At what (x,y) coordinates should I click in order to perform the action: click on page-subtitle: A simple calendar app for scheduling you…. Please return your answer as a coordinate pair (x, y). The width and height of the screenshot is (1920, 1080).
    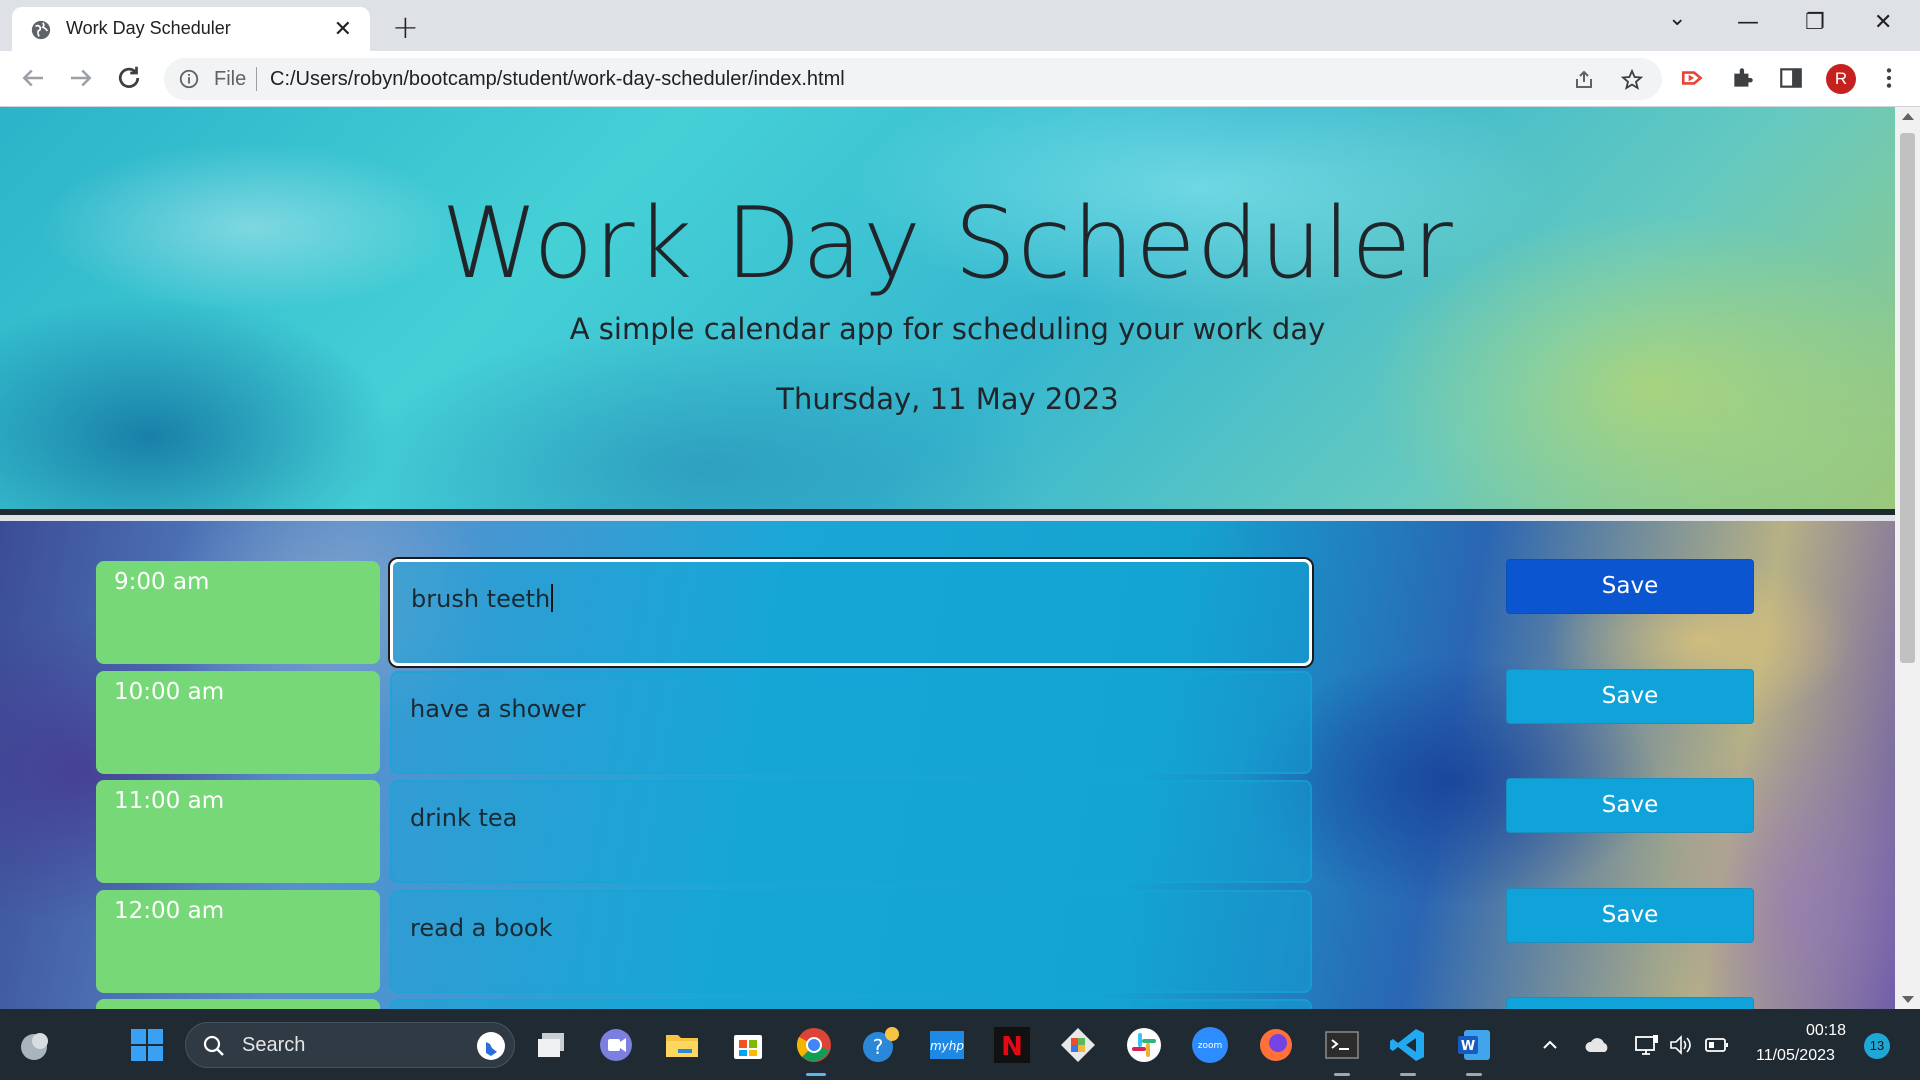
    Looking at the image, I should click on (947, 329).